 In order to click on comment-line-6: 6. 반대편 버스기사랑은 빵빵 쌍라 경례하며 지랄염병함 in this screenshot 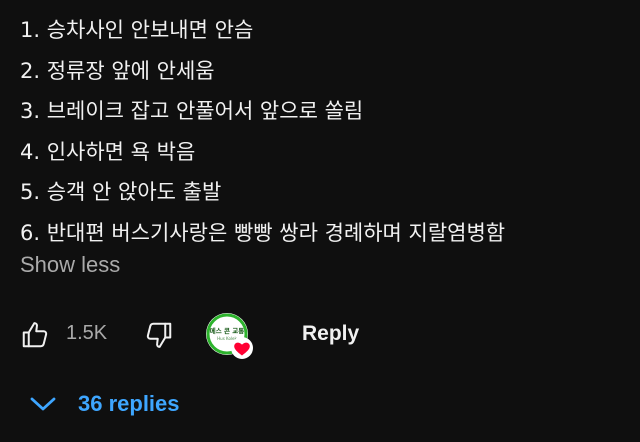, I will do `click(263, 232)`.